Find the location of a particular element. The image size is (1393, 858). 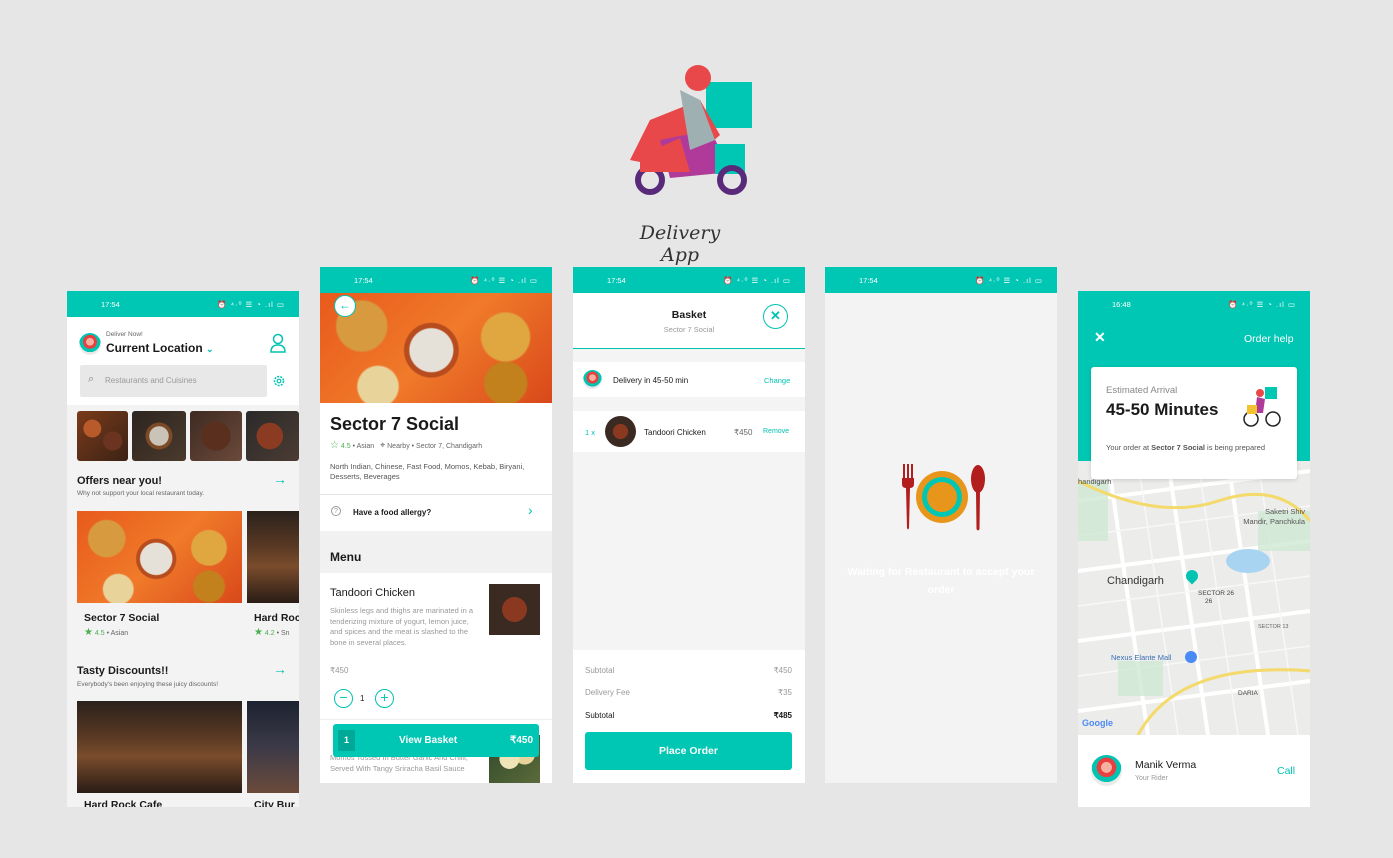

brand-title: Delivery App is located at coordinates (680, 244).